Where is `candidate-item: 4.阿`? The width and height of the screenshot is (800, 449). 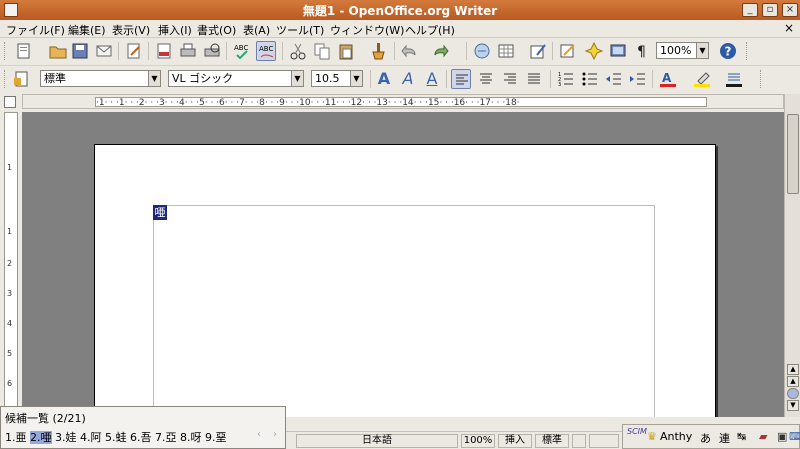 candidate-item: 4.阿 is located at coordinates (91, 437).